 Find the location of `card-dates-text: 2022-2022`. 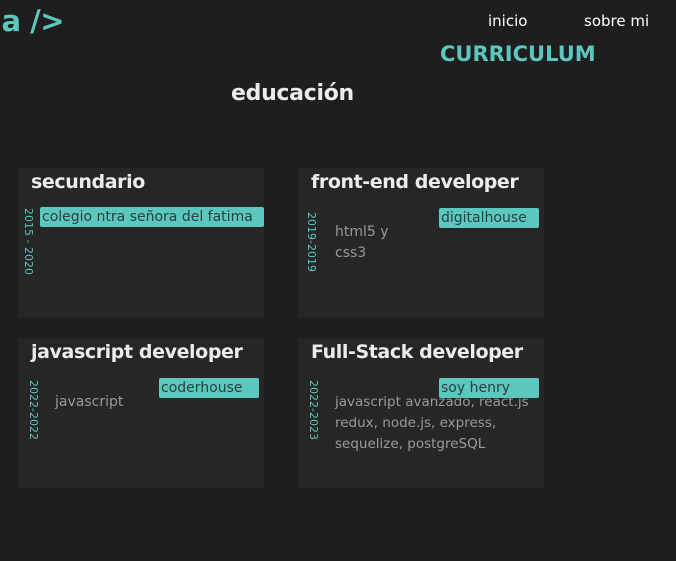

card-dates-text: 2022-2022 is located at coordinates (33, 410).